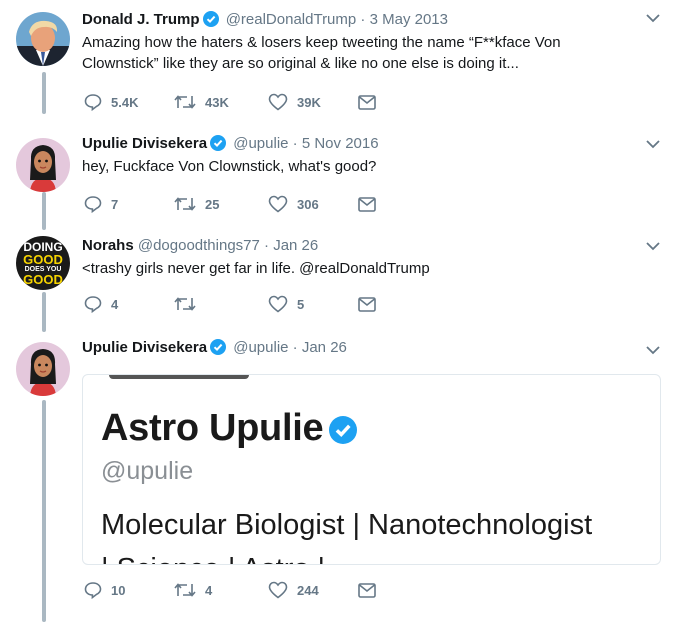 The image size is (700, 635). I want to click on profile-screenshot-name: Astro Upulie, so click(229, 428).